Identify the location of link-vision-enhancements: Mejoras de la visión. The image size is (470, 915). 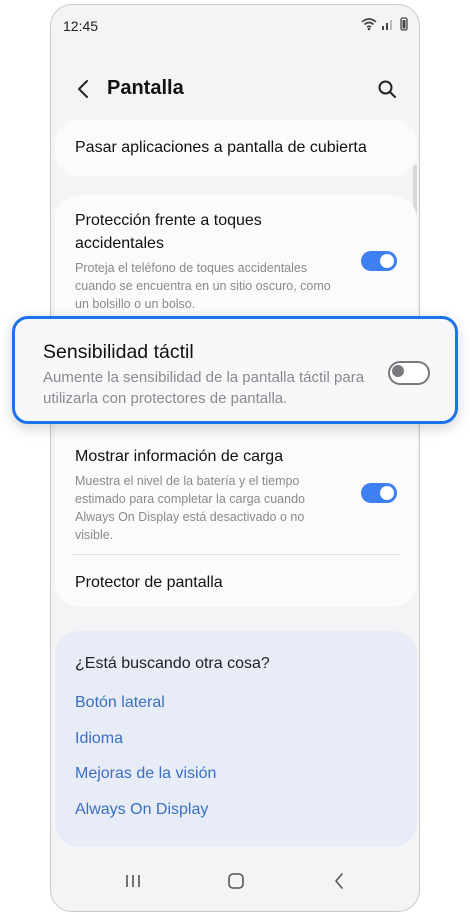
(145, 774).